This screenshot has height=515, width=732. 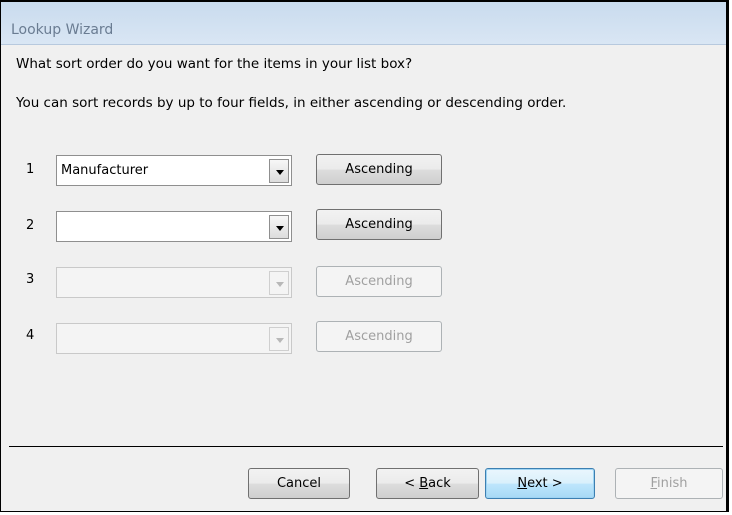 What do you see at coordinates (105, 170) in the screenshot?
I see `sort-field-value-1: Manufacturer` at bounding box center [105, 170].